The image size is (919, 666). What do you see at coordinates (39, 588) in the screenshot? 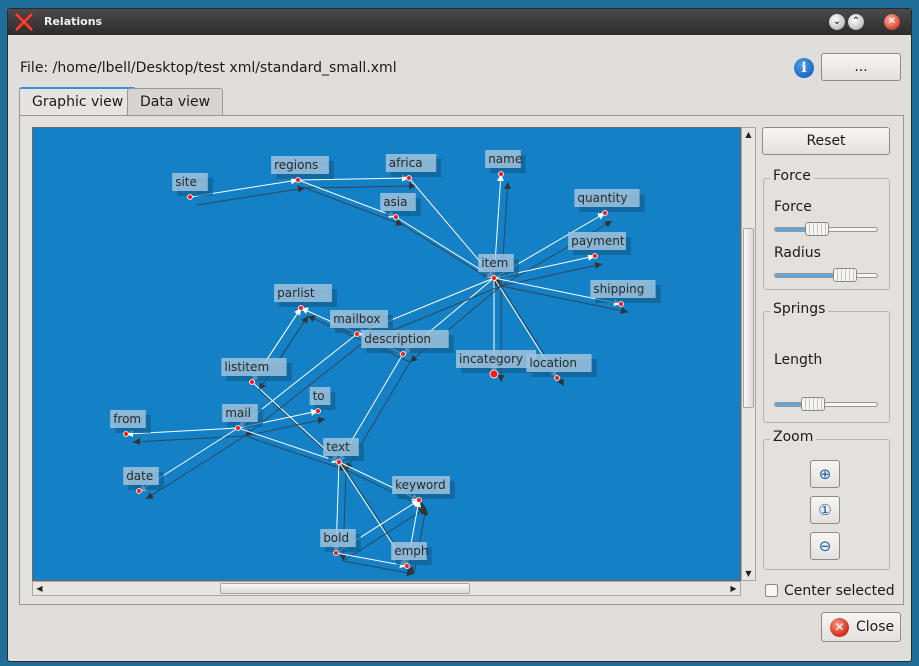
I see `scroll-left-icon: ◀` at bounding box center [39, 588].